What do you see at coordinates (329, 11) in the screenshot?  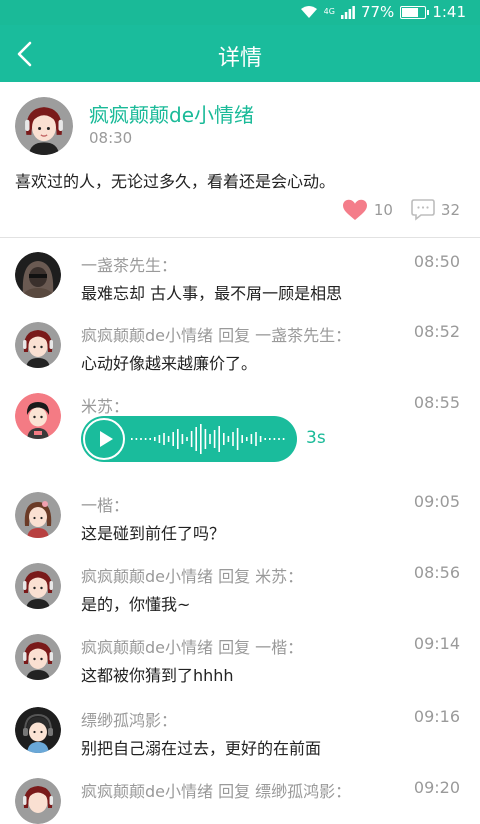 I see `4g-signal-icon: 4G` at bounding box center [329, 11].